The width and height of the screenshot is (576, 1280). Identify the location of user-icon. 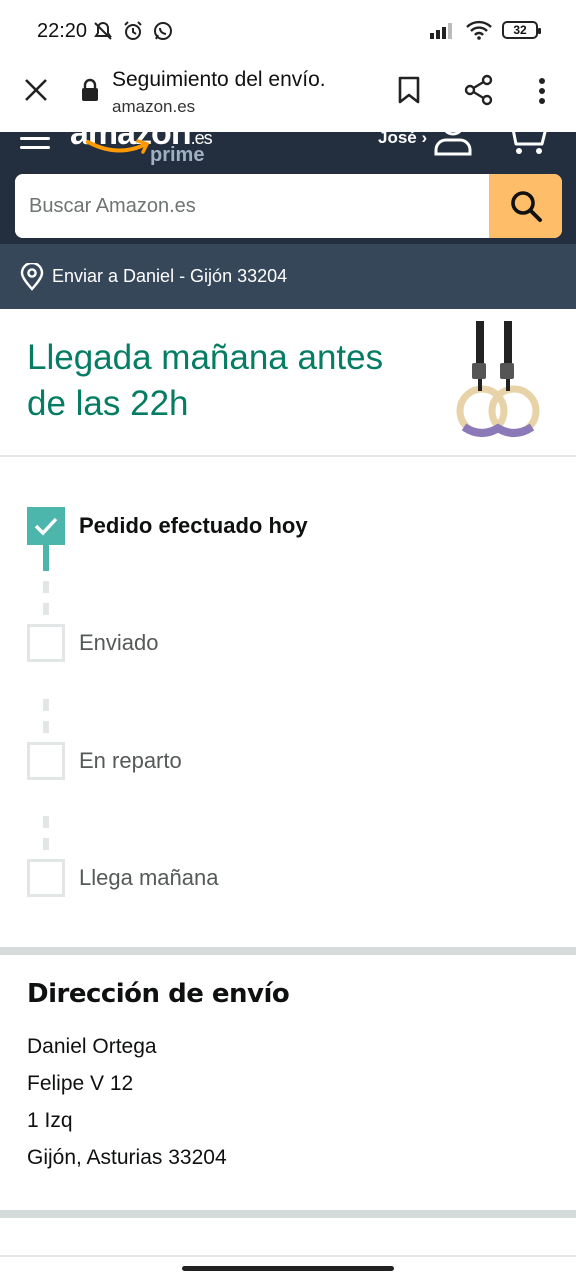
(453, 144).